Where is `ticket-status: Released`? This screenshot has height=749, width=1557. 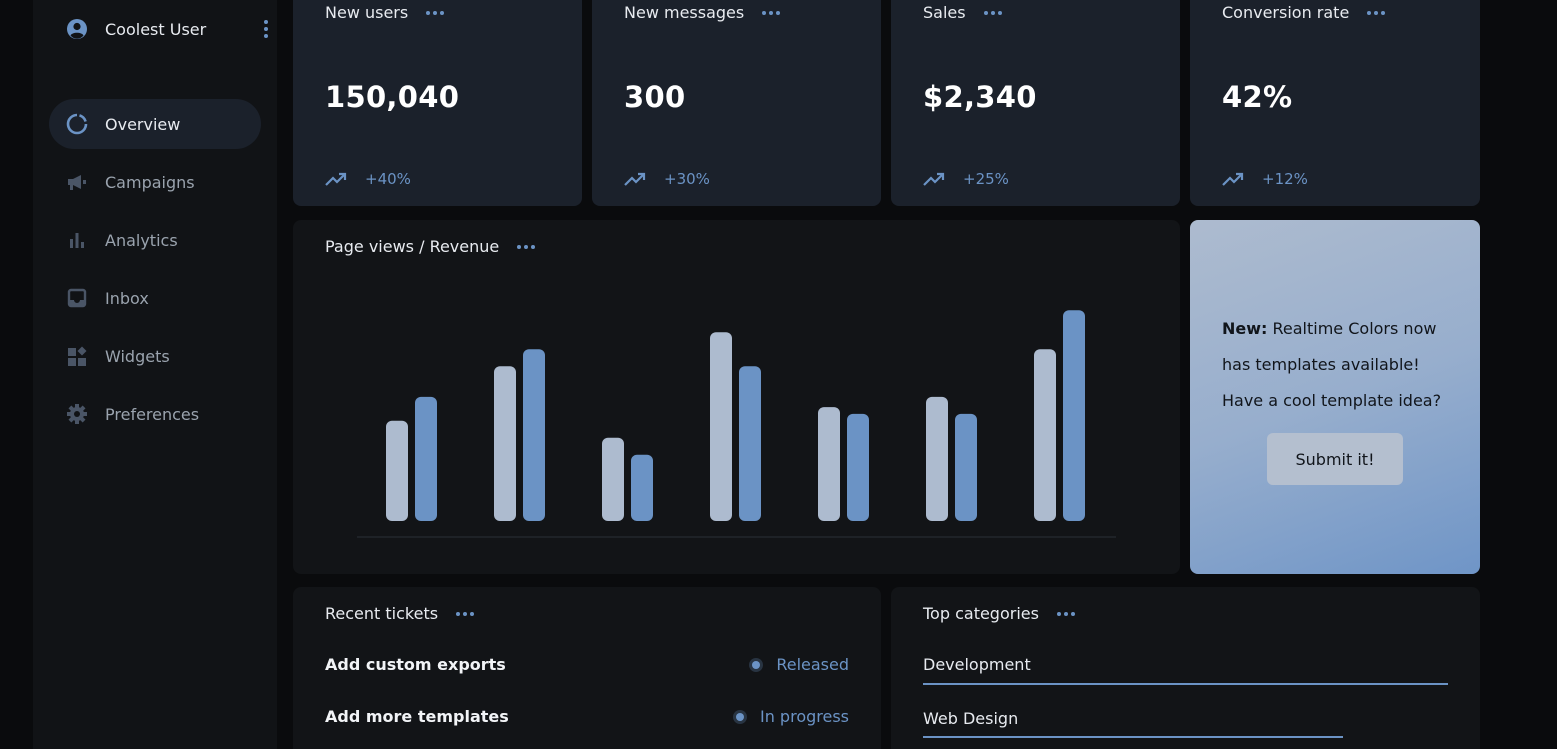
ticket-status: Released is located at coordinates (800, 664).